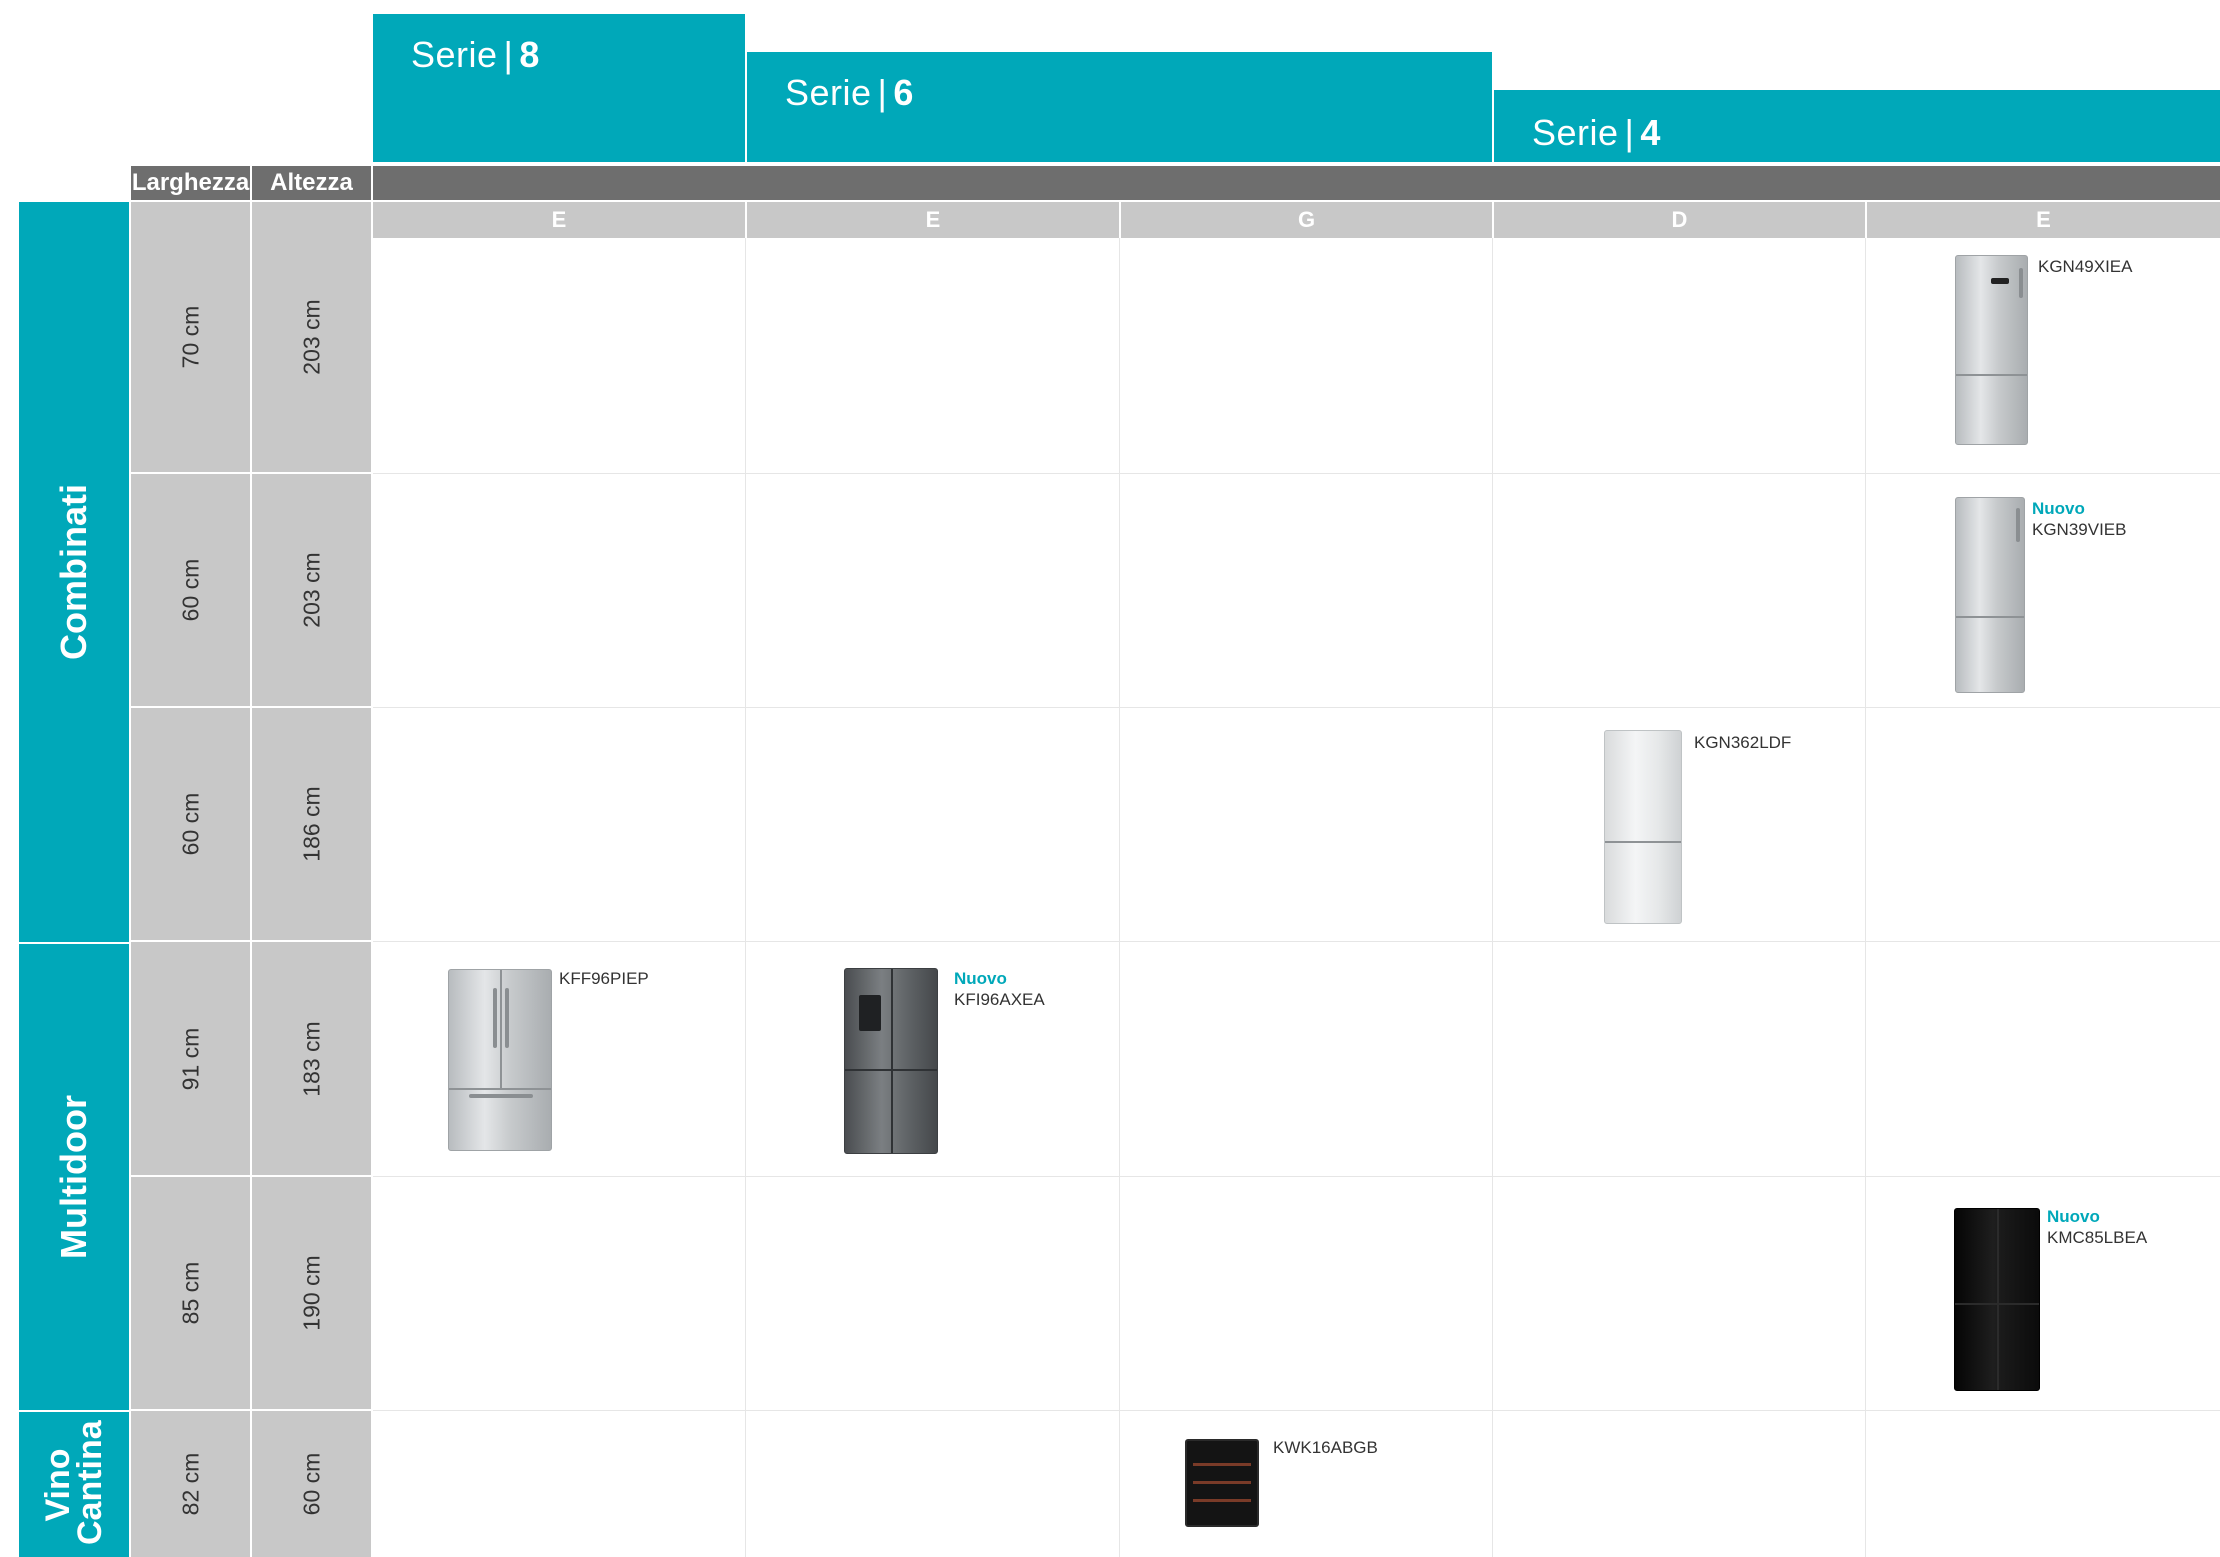  What do you see at coordinates (529, 54) in the screenshot?
I see `serie-number: 8` at bounding box center [529, 54].